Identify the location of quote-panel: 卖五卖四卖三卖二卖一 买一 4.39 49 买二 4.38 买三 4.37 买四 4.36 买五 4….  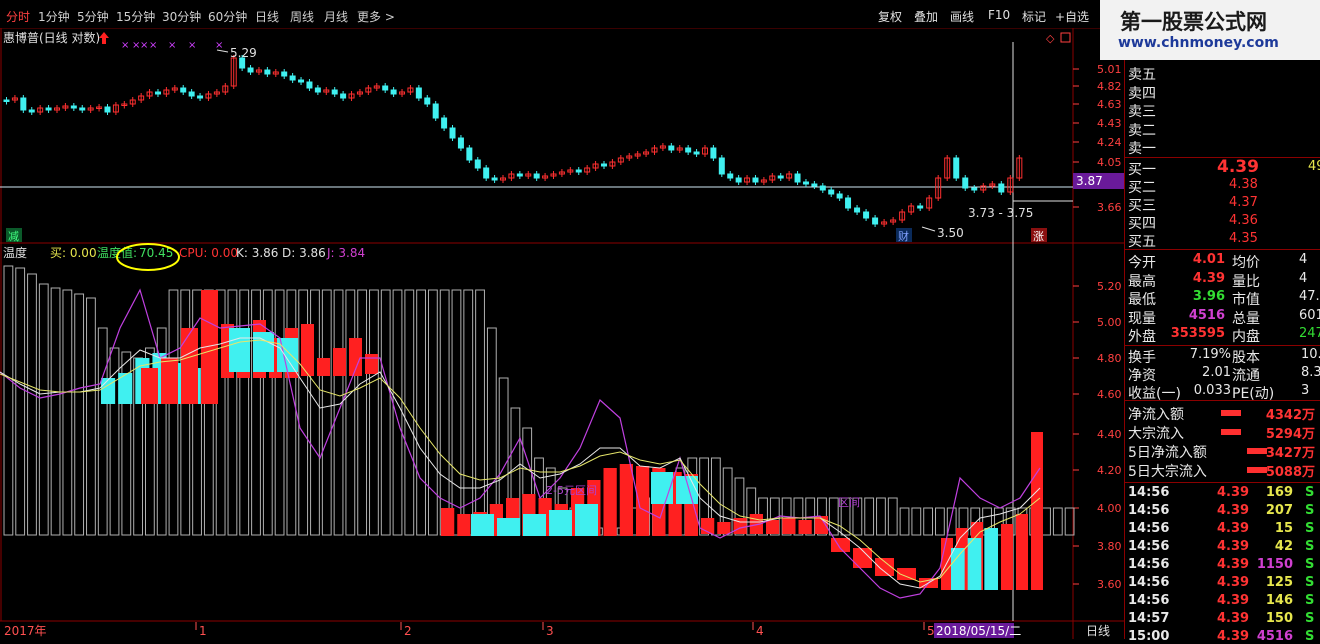
(1222, 352).